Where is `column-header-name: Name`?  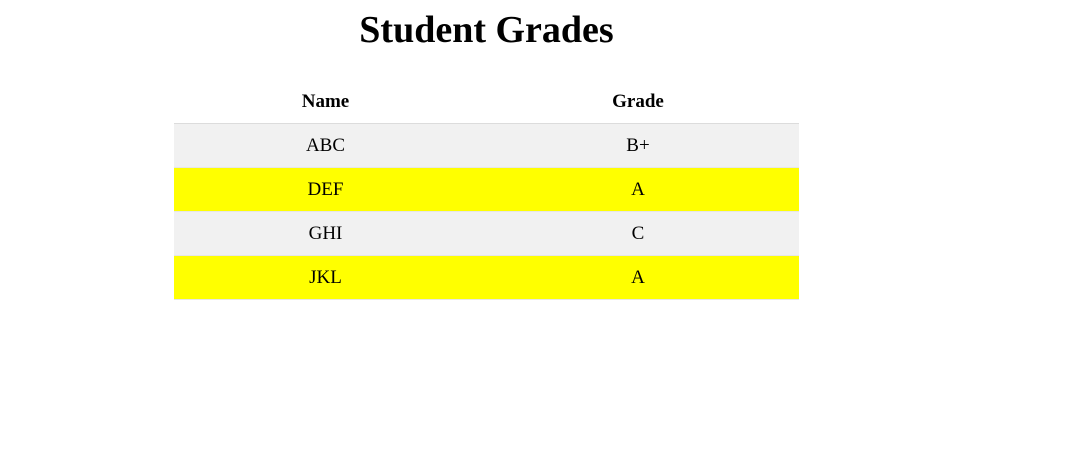
column-header-name: Name is located at coordinates (325, 102).